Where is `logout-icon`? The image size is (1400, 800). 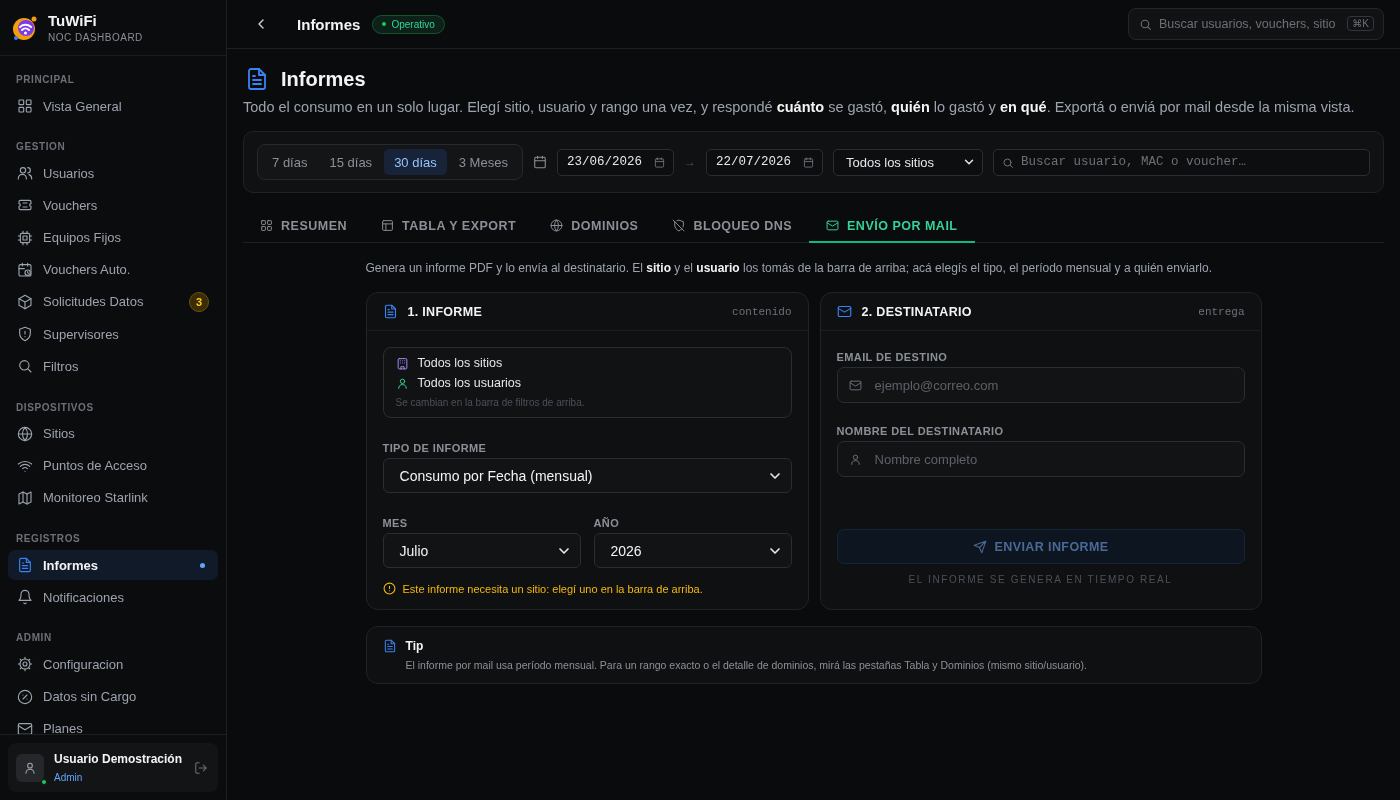 logout-icon is located at coordinates (201, 767).